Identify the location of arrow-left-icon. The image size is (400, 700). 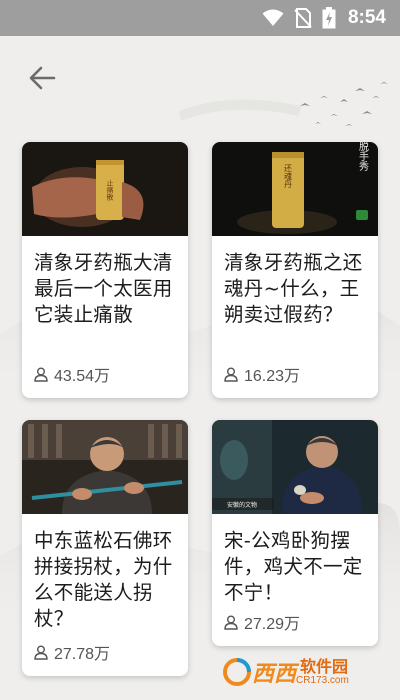
(42, 78).